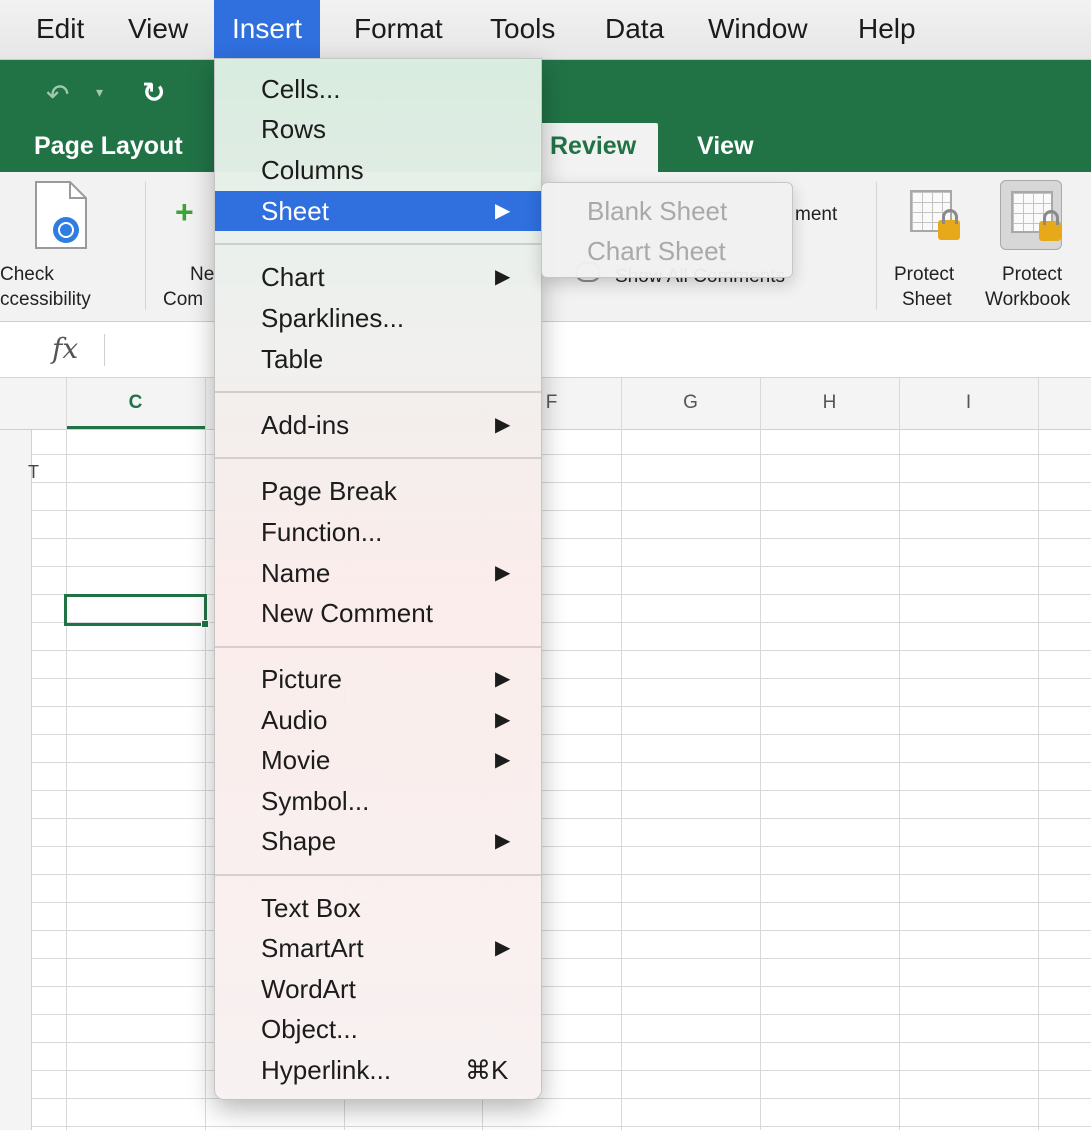  I want to click on menu-item-page-break: Page Break, so click(378, 491).